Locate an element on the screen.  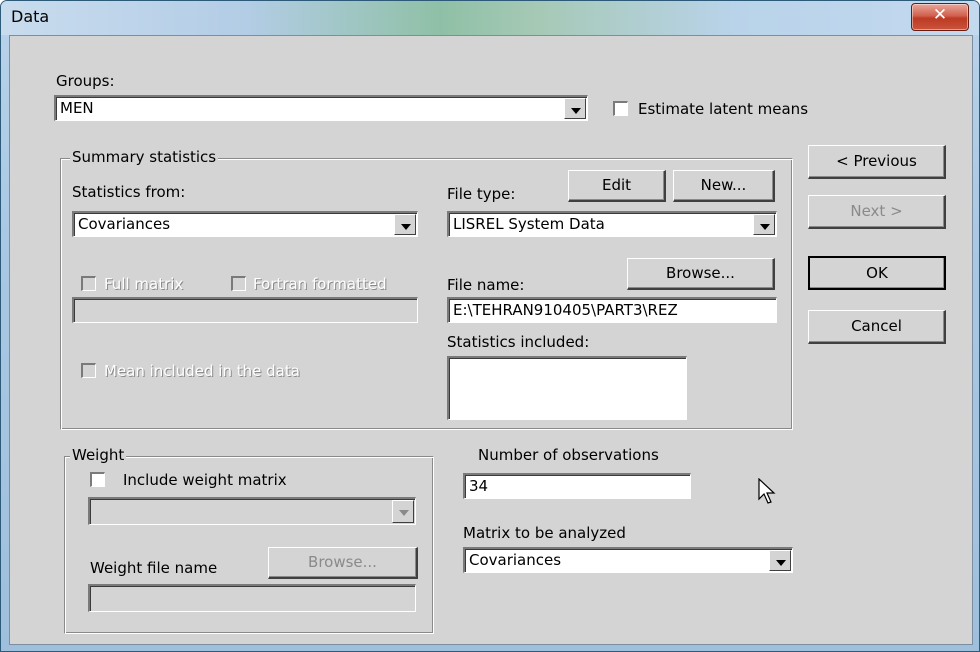
close-icon: ✕ is located at coordinates (940, 15).